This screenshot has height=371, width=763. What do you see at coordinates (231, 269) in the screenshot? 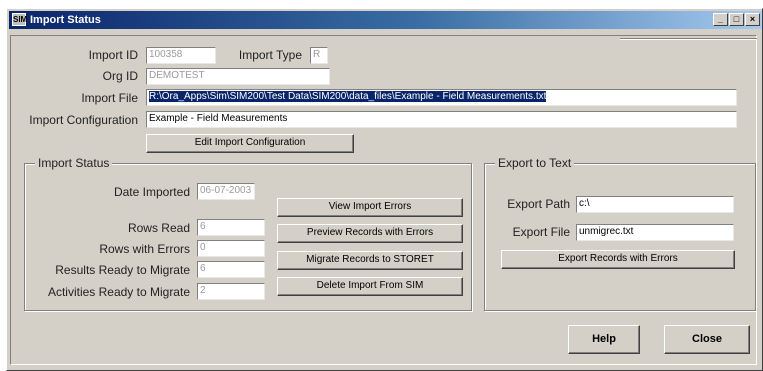
I see `results-ready-field: 6` at bounding box center [231, 269].